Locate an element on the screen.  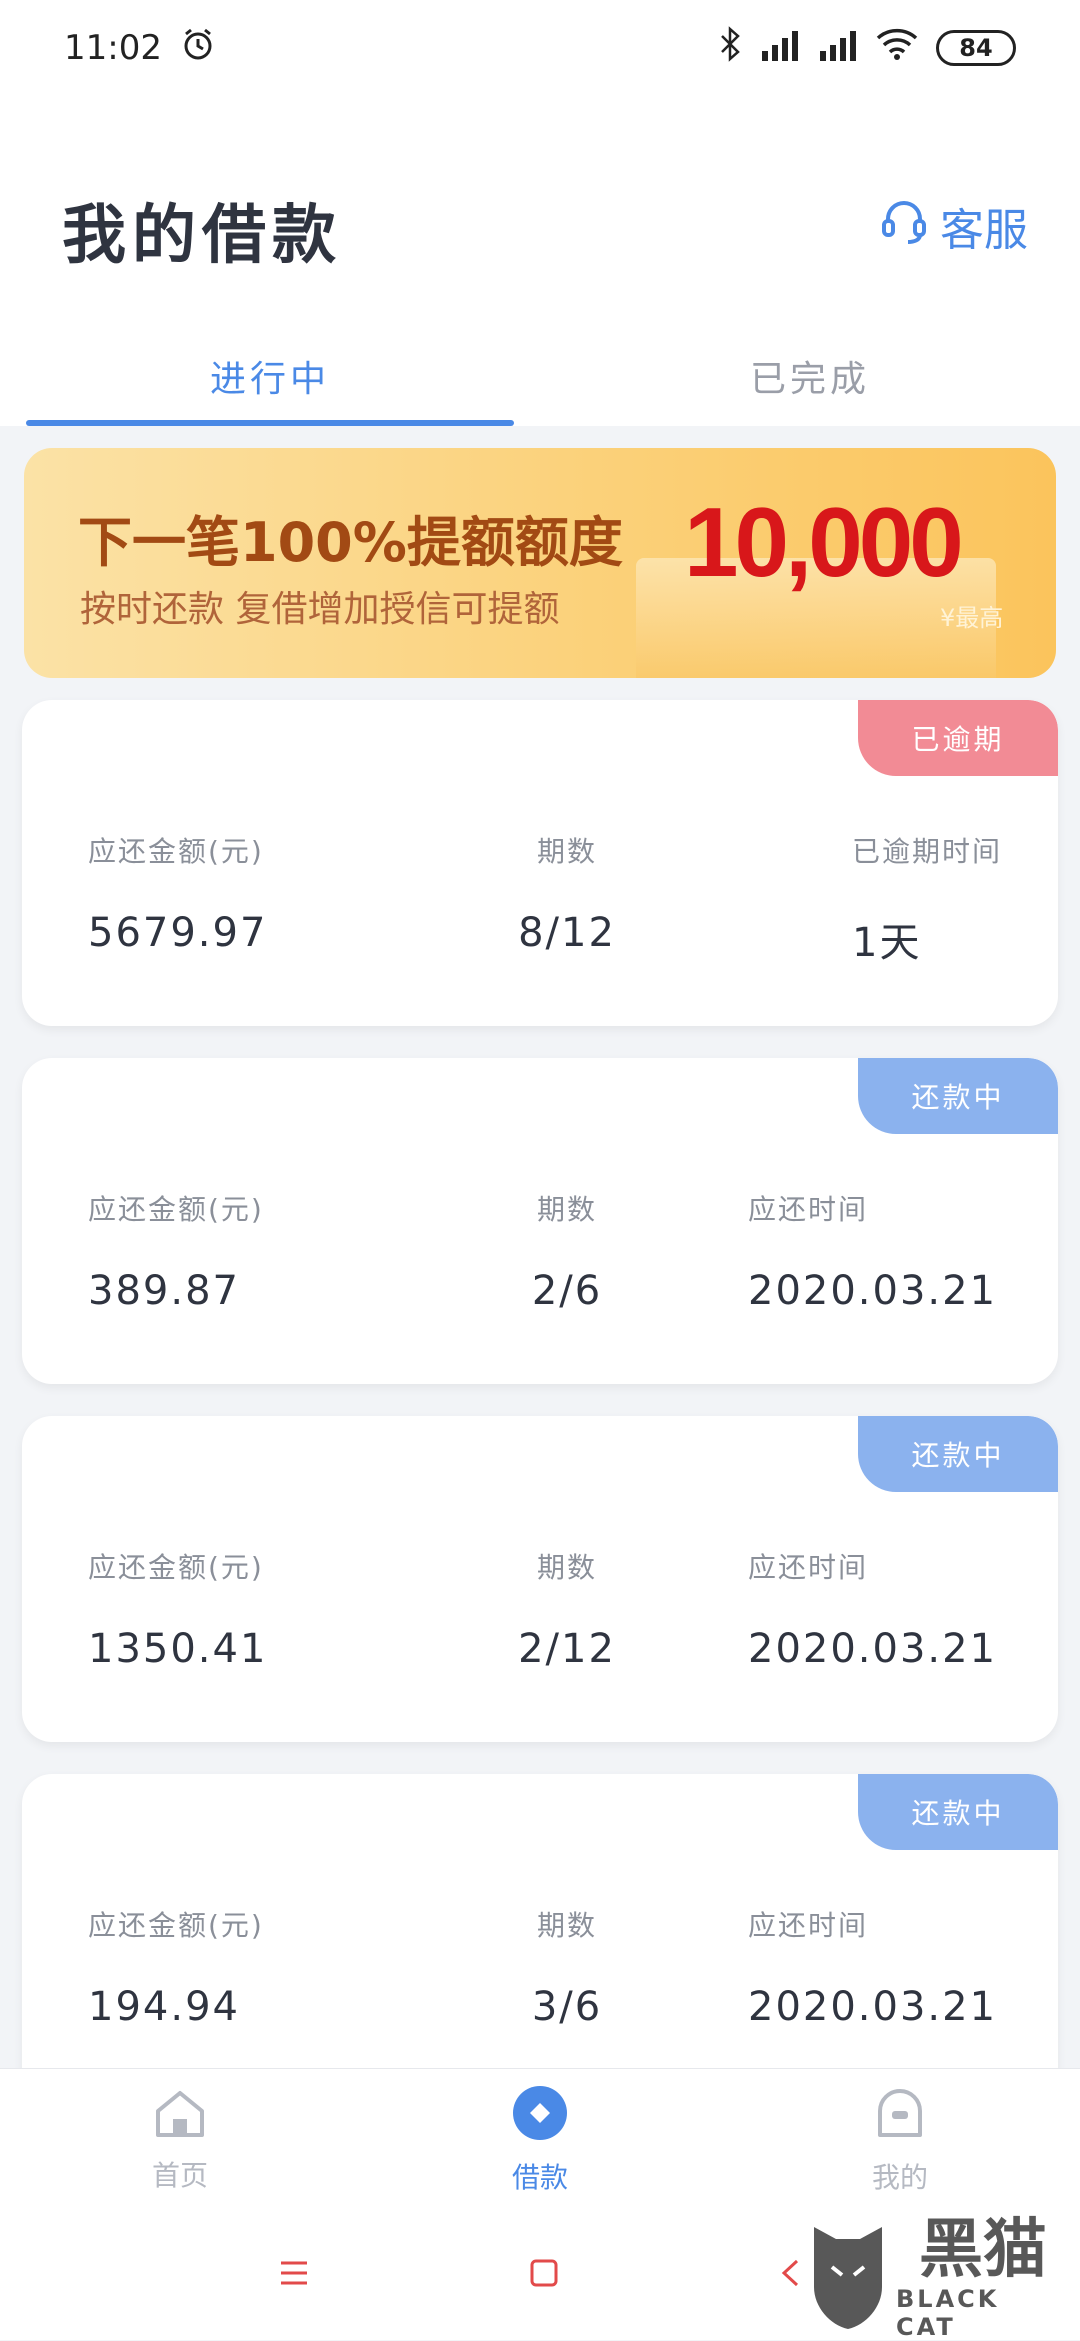
banner-amount: 10,000 is located at coordinates (824, 542).